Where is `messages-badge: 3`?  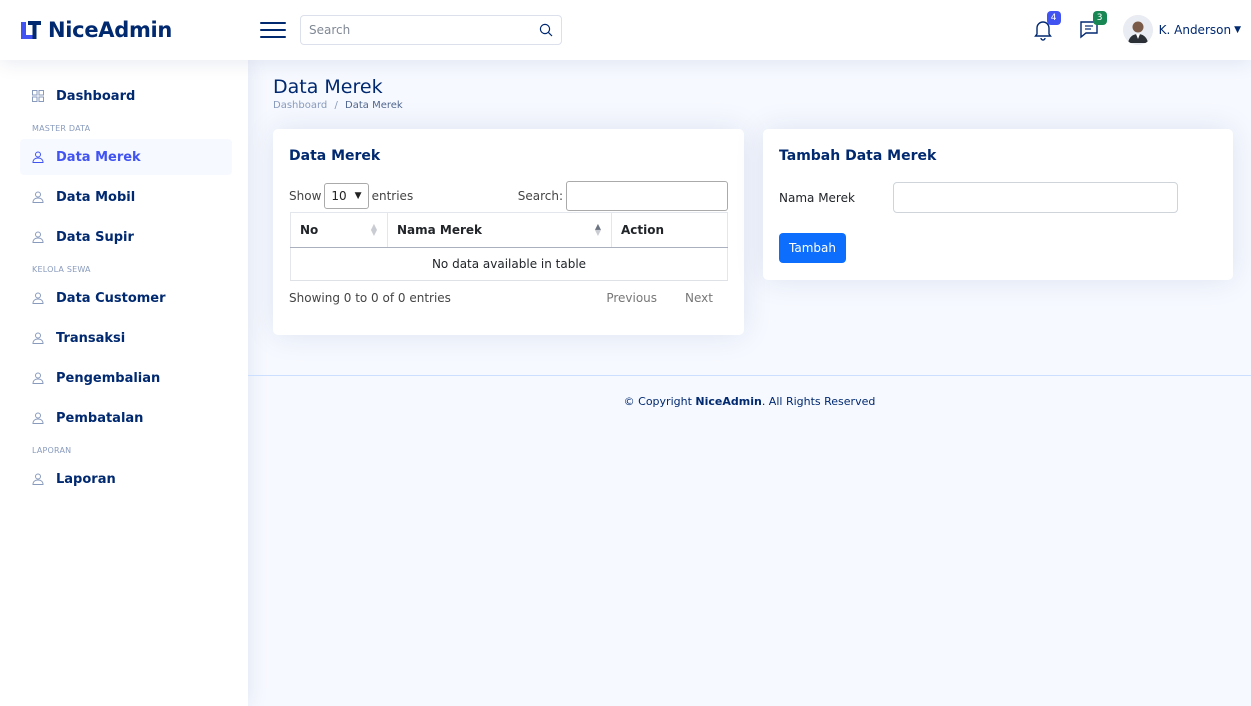 messages-badge: 3 is located at coordinates (1099, 18).